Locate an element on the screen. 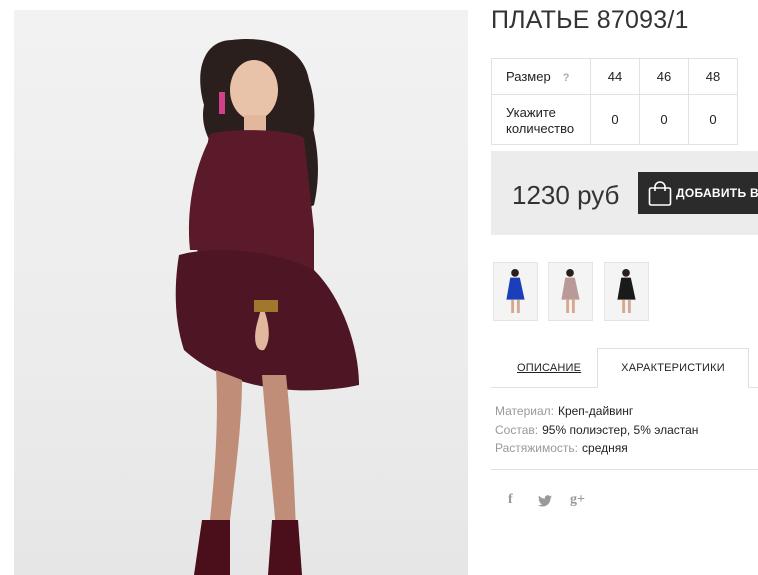 The image size is (758, 575). add-to-cart-button: ДОБАВИТЬ В КОРЗИНУ is located at coordinates (698, 193).